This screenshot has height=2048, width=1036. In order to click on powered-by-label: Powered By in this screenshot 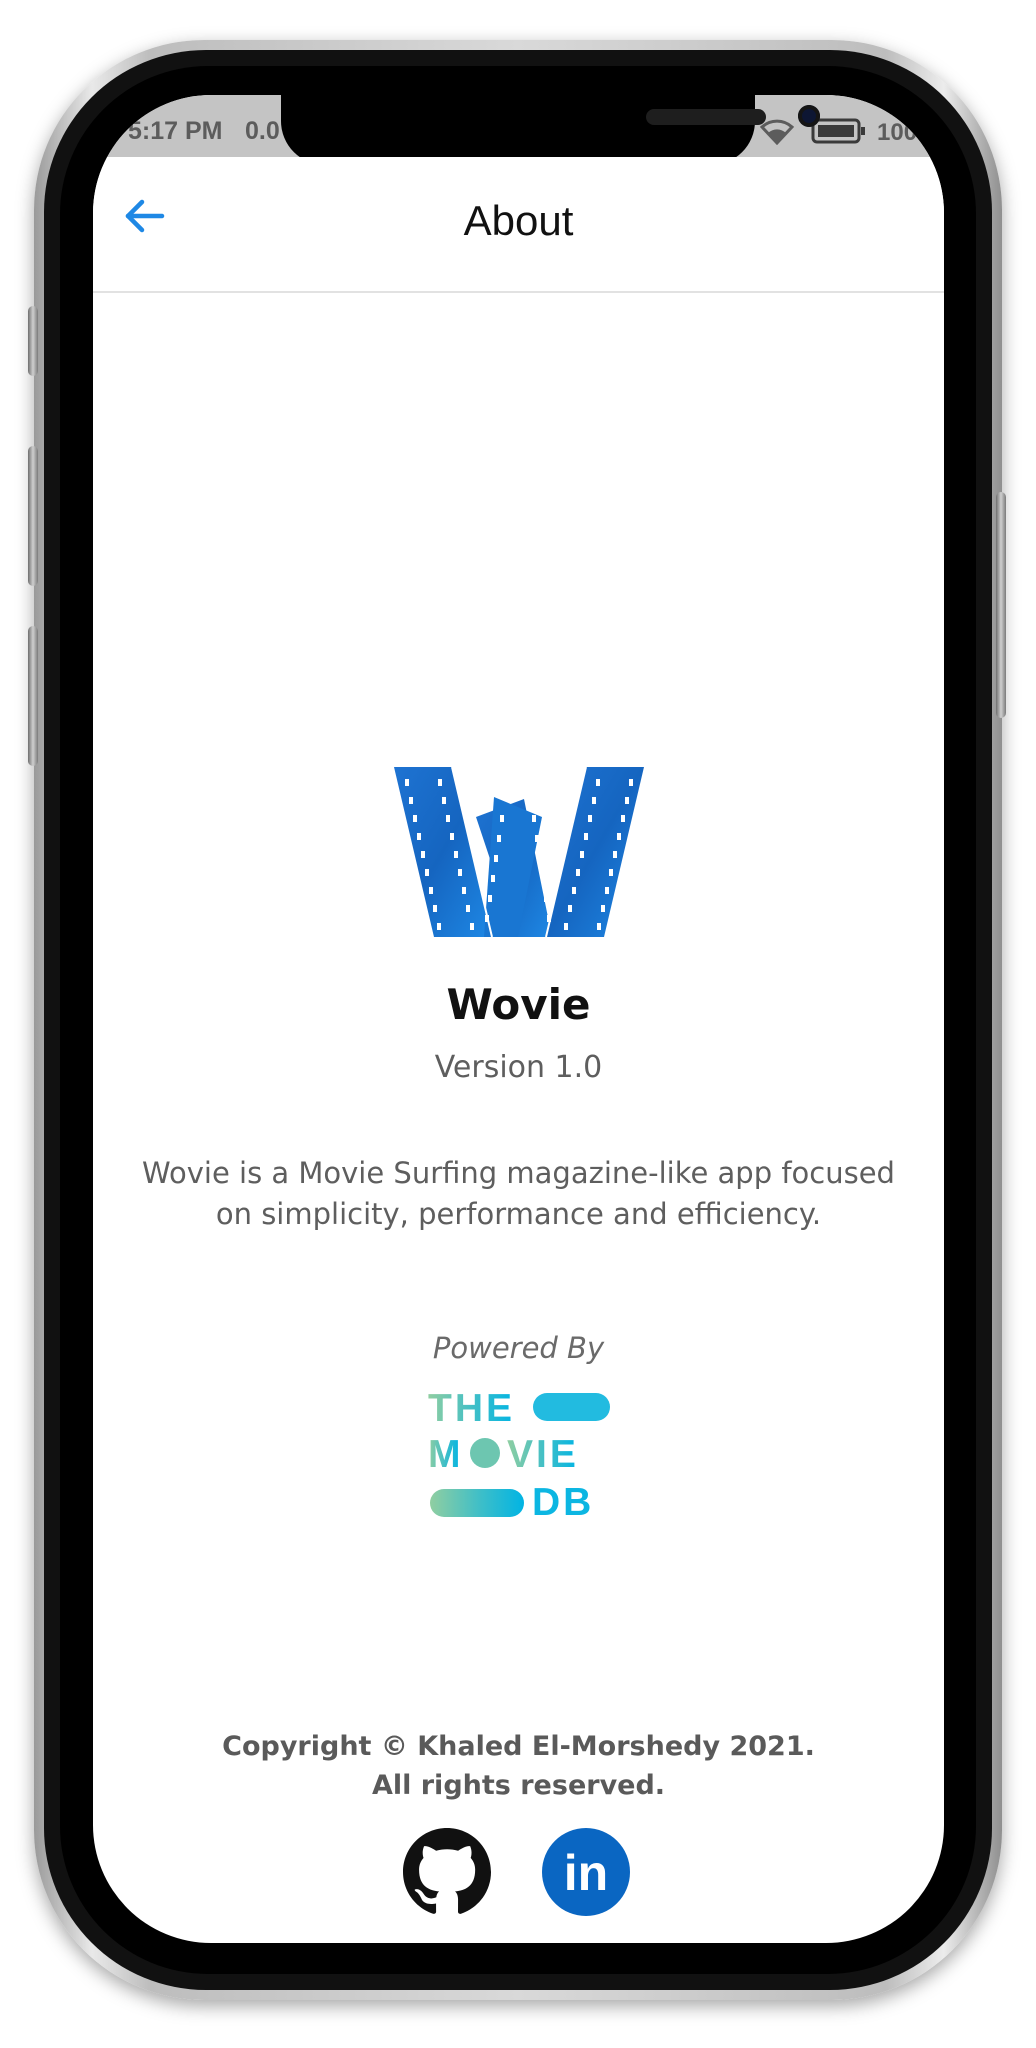, I will do `click(518, 1348)`.